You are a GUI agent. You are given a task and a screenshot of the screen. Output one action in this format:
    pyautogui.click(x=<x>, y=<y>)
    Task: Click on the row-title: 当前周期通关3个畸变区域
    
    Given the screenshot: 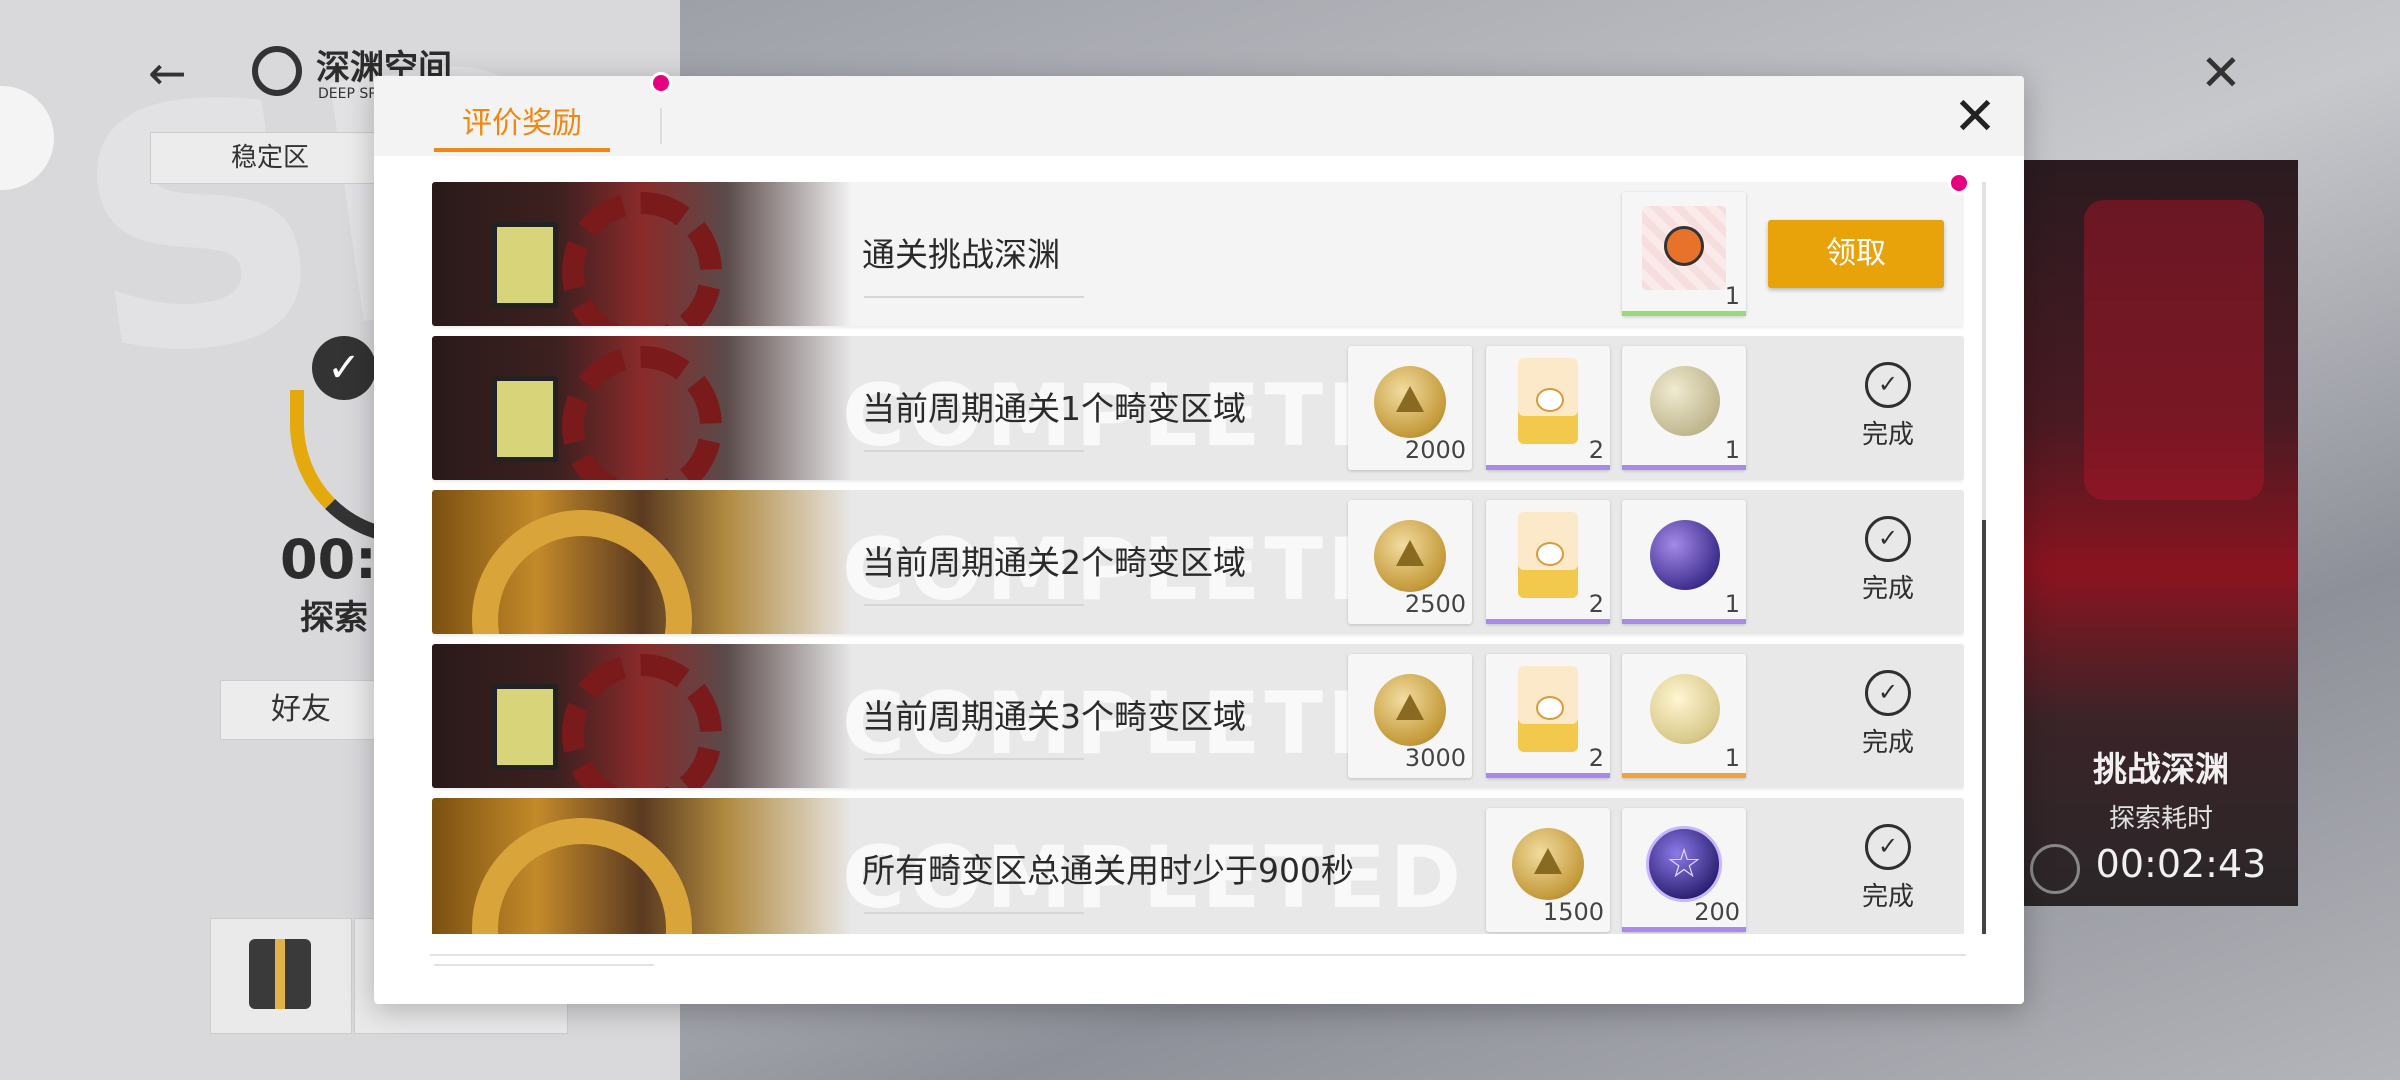 What is the action you would take?
    pyautogui.click(x=1054, y=716)
    